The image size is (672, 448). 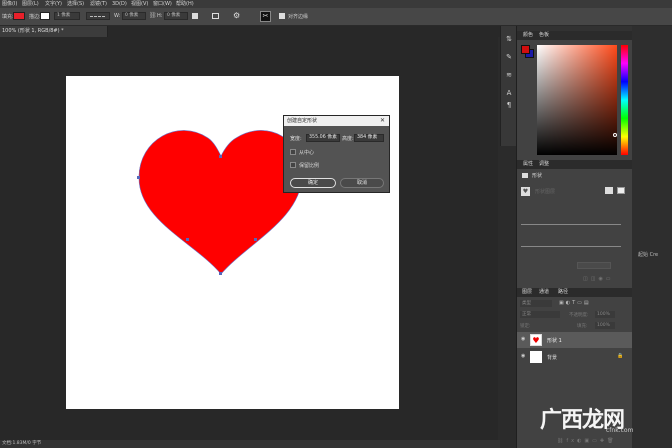 What do you see at coordinates (579, 315) in the screenshot?
I see `opacity-label: 不透明度:` at bounding box center [579, 315].